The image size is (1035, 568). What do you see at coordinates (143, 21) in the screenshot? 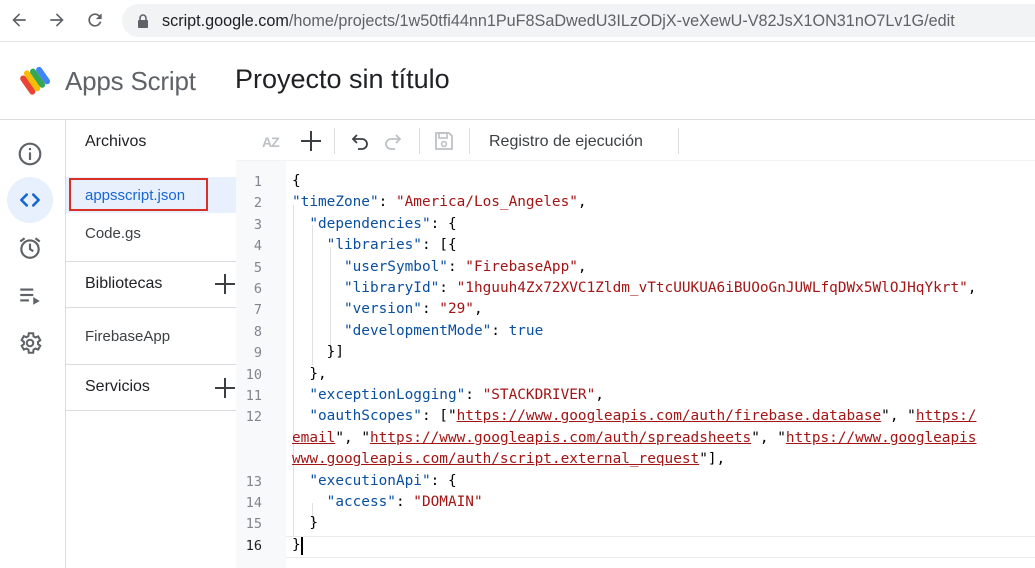
I see `lock-icon` at bounding box center [143, 21].